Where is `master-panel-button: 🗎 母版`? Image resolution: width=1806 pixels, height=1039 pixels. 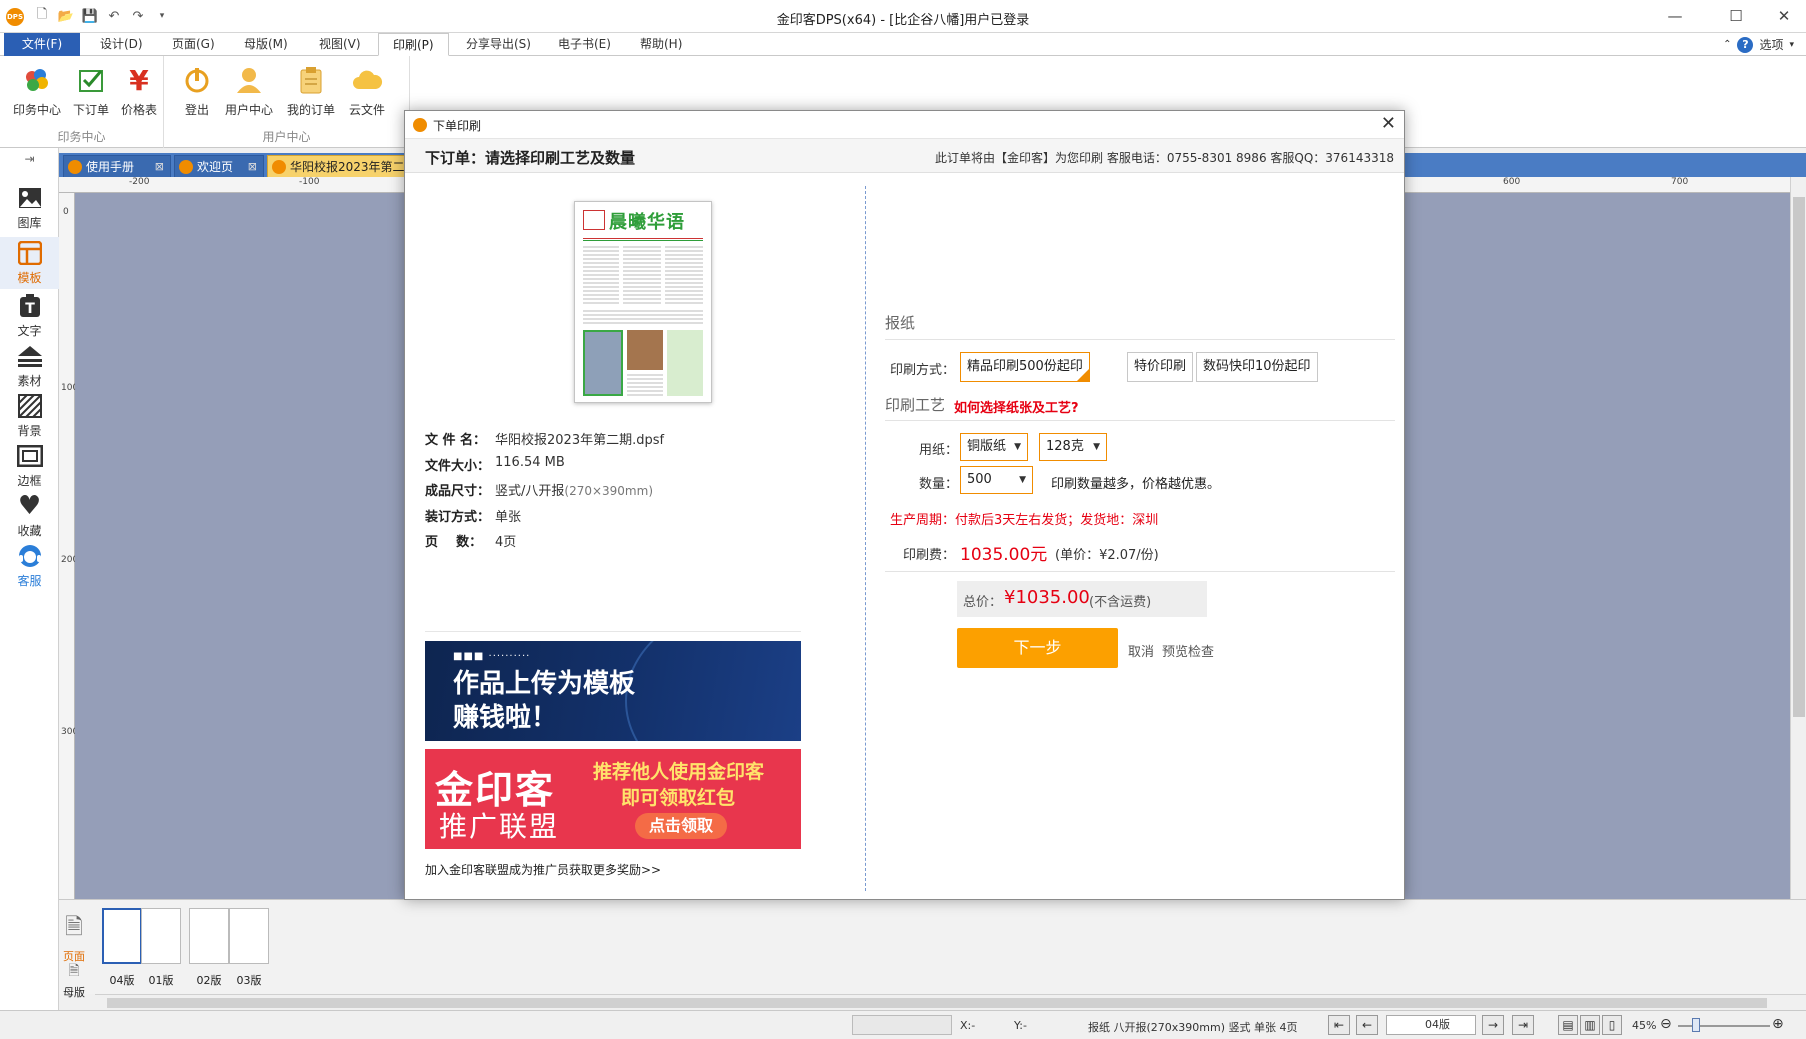
master-panel-button: 🗎 母版 is located at coordinates (74, 979).